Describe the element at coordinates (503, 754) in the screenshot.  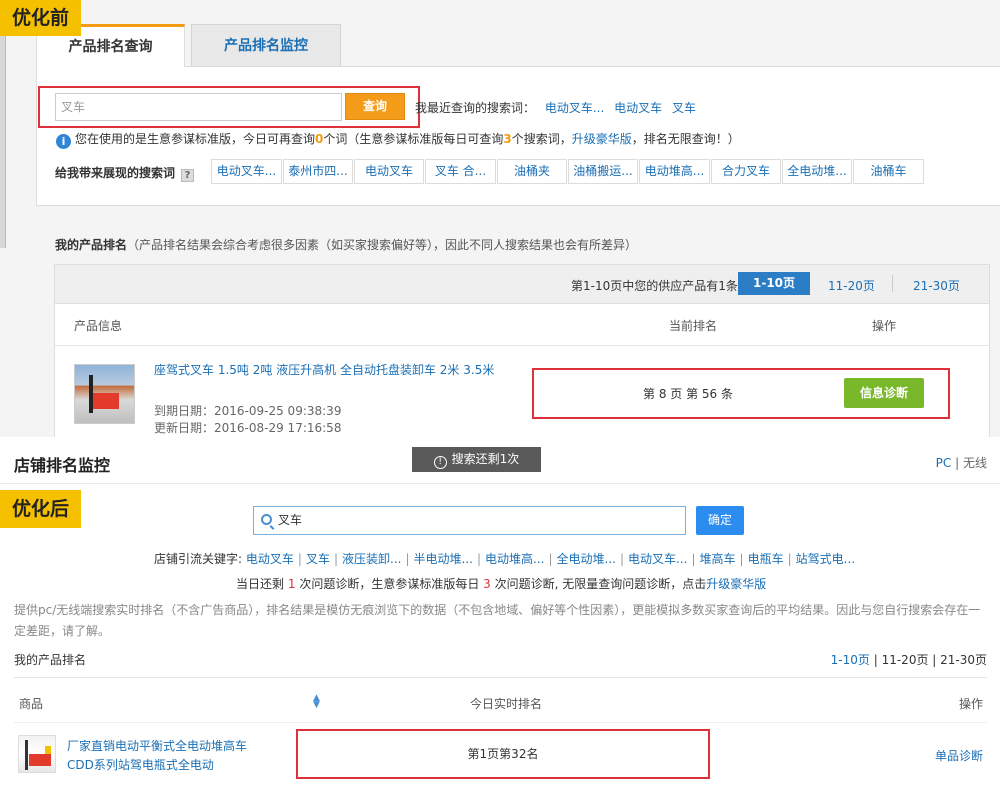
I see `realtime-rank-value: 第1页第32名` at that location.